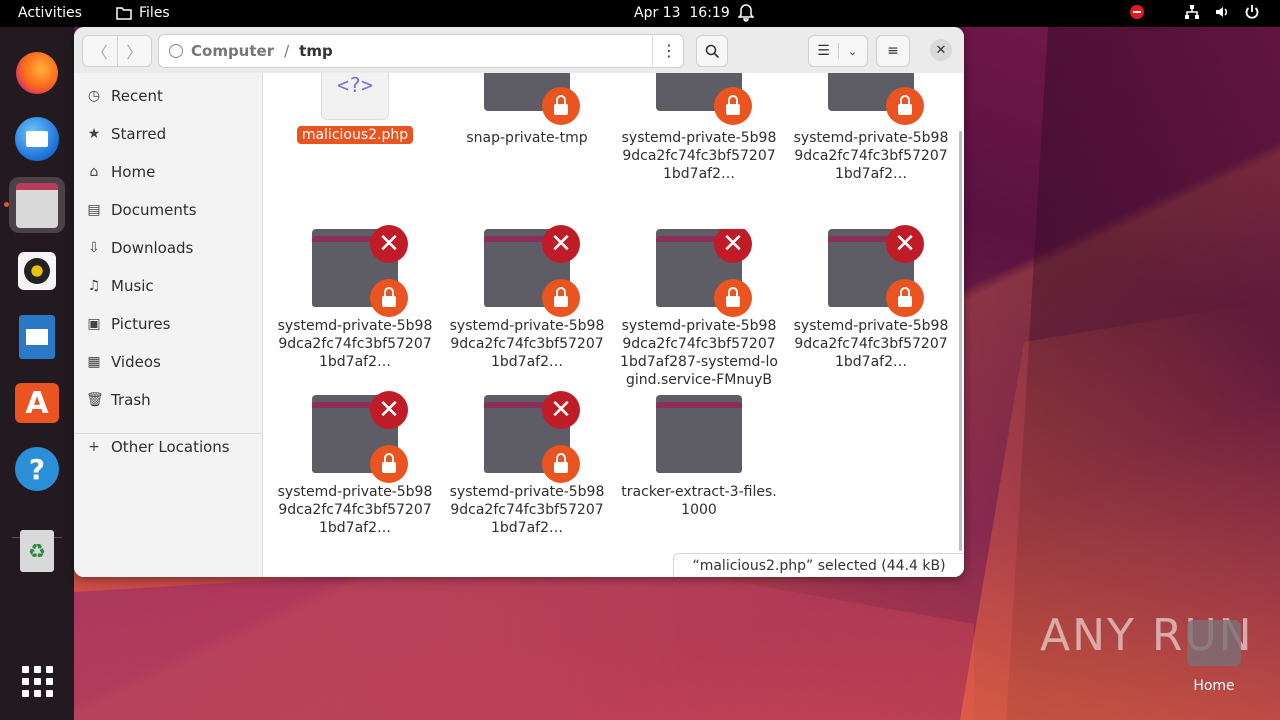 Image resolution: width=1280 pixels, height=720 pixels. What do you see at coordinates (527, 110) in the screenshot?
I see `folder-item: snap-private-tmp` at bounding box center [527, 110].